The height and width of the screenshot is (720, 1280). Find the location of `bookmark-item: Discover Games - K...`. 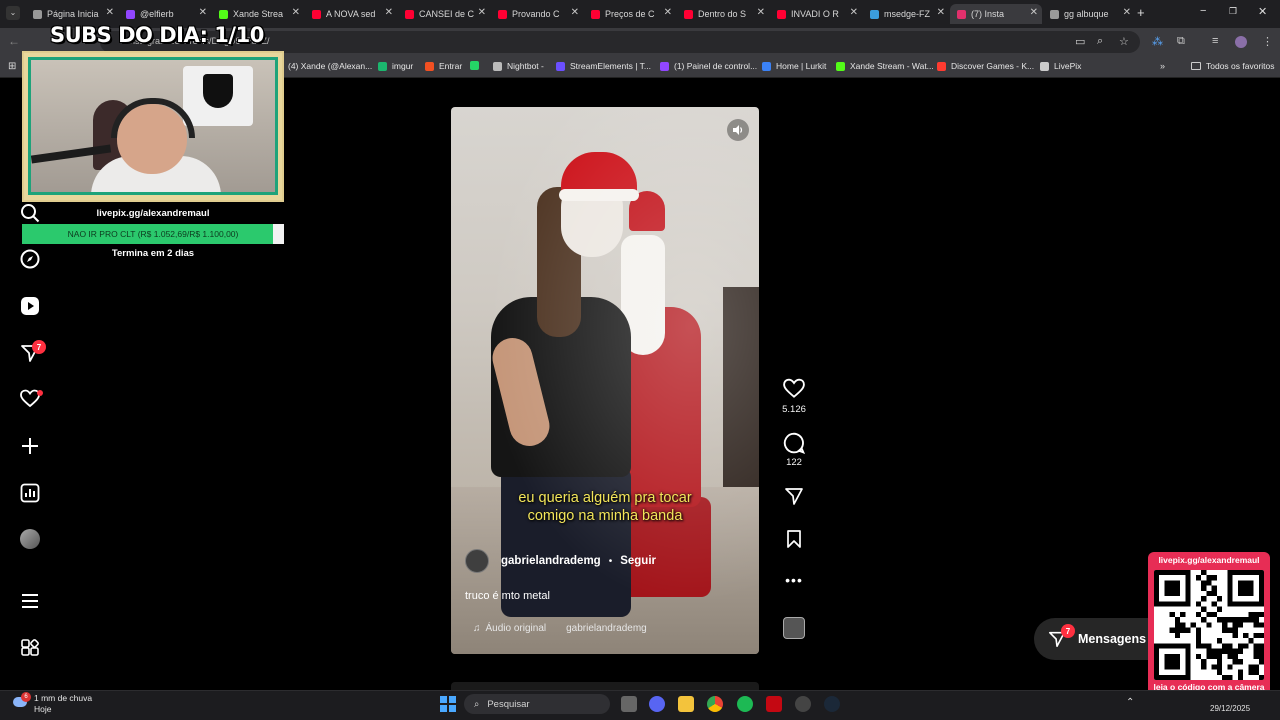

bookmark-item: Discover Games - K... is located at coordinates (985, 66).